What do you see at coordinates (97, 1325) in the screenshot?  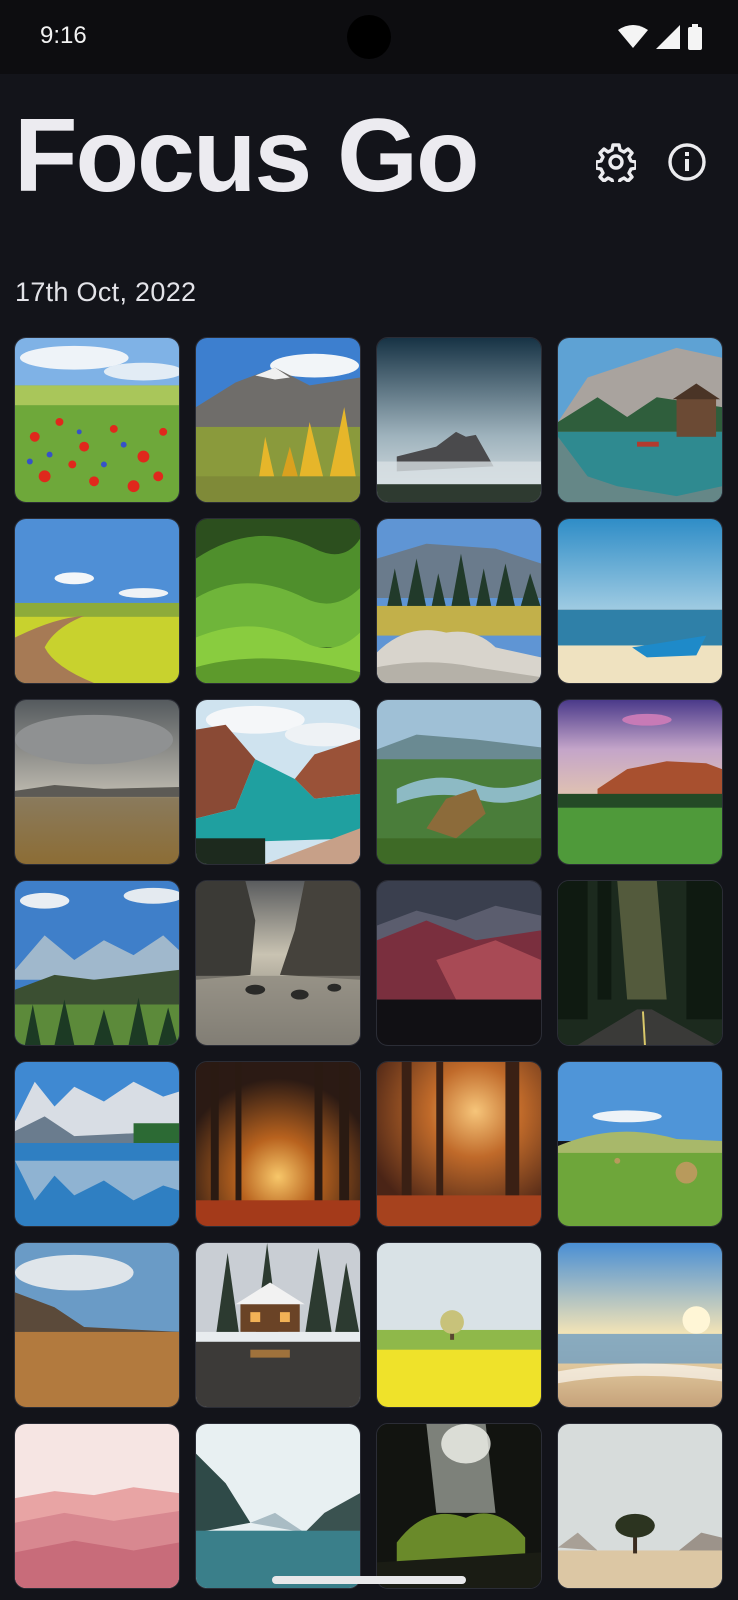 I see `wallpaper-tile-golden-grassland` at bounding box center [97, 1325].